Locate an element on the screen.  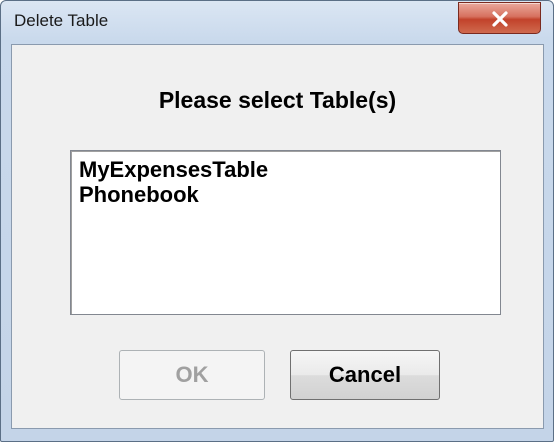
window-title: Delete Table is located at coordinates (61, 20).